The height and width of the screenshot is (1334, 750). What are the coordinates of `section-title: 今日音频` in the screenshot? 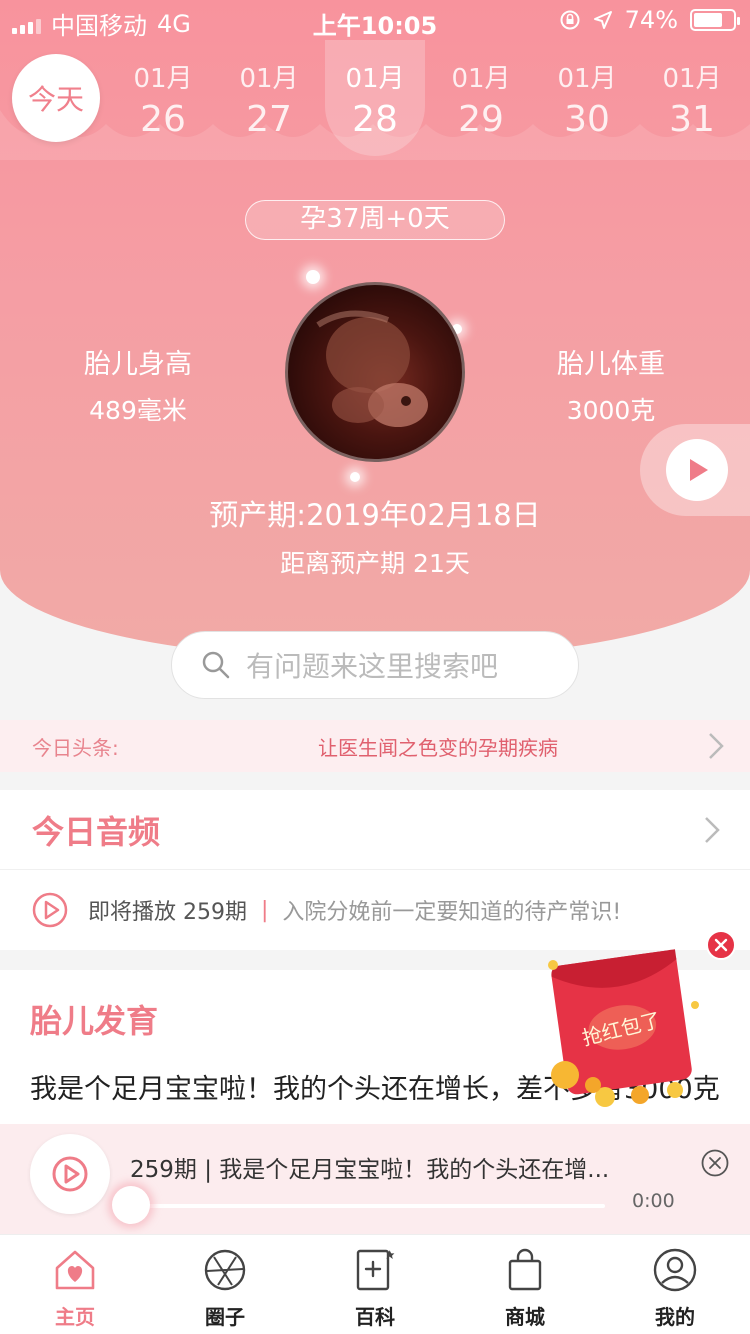 It's located at (96, 831).